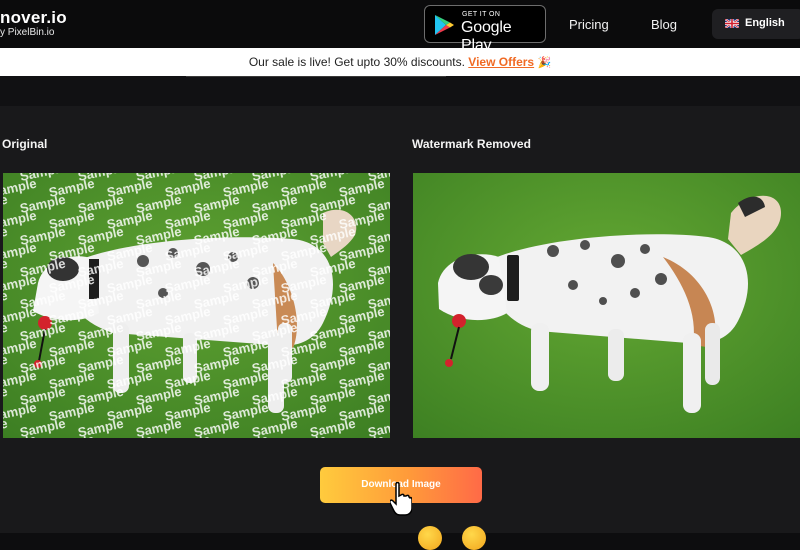  I want to click on logo-subtitle: y PixelBin.io, so click(27, 32).